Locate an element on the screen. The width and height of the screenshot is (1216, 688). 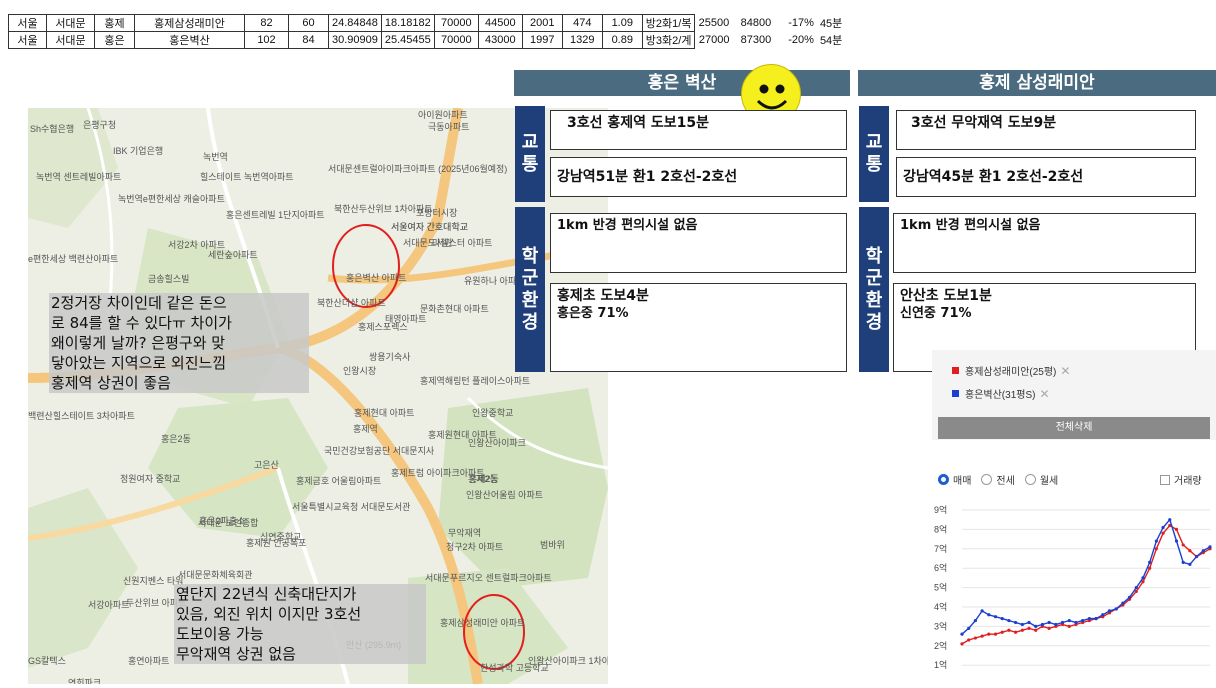
map-place-label: GS칼텍스 is located at coordinates (47, 661).